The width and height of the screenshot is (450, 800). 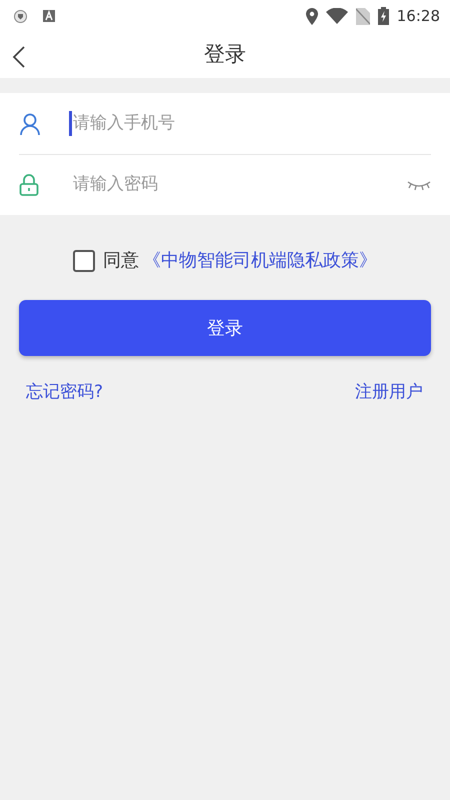 What do you see at coordinates (121, 261) in the screenshot?
I see `agree-label: 同意` at bounding box center [121, 261].